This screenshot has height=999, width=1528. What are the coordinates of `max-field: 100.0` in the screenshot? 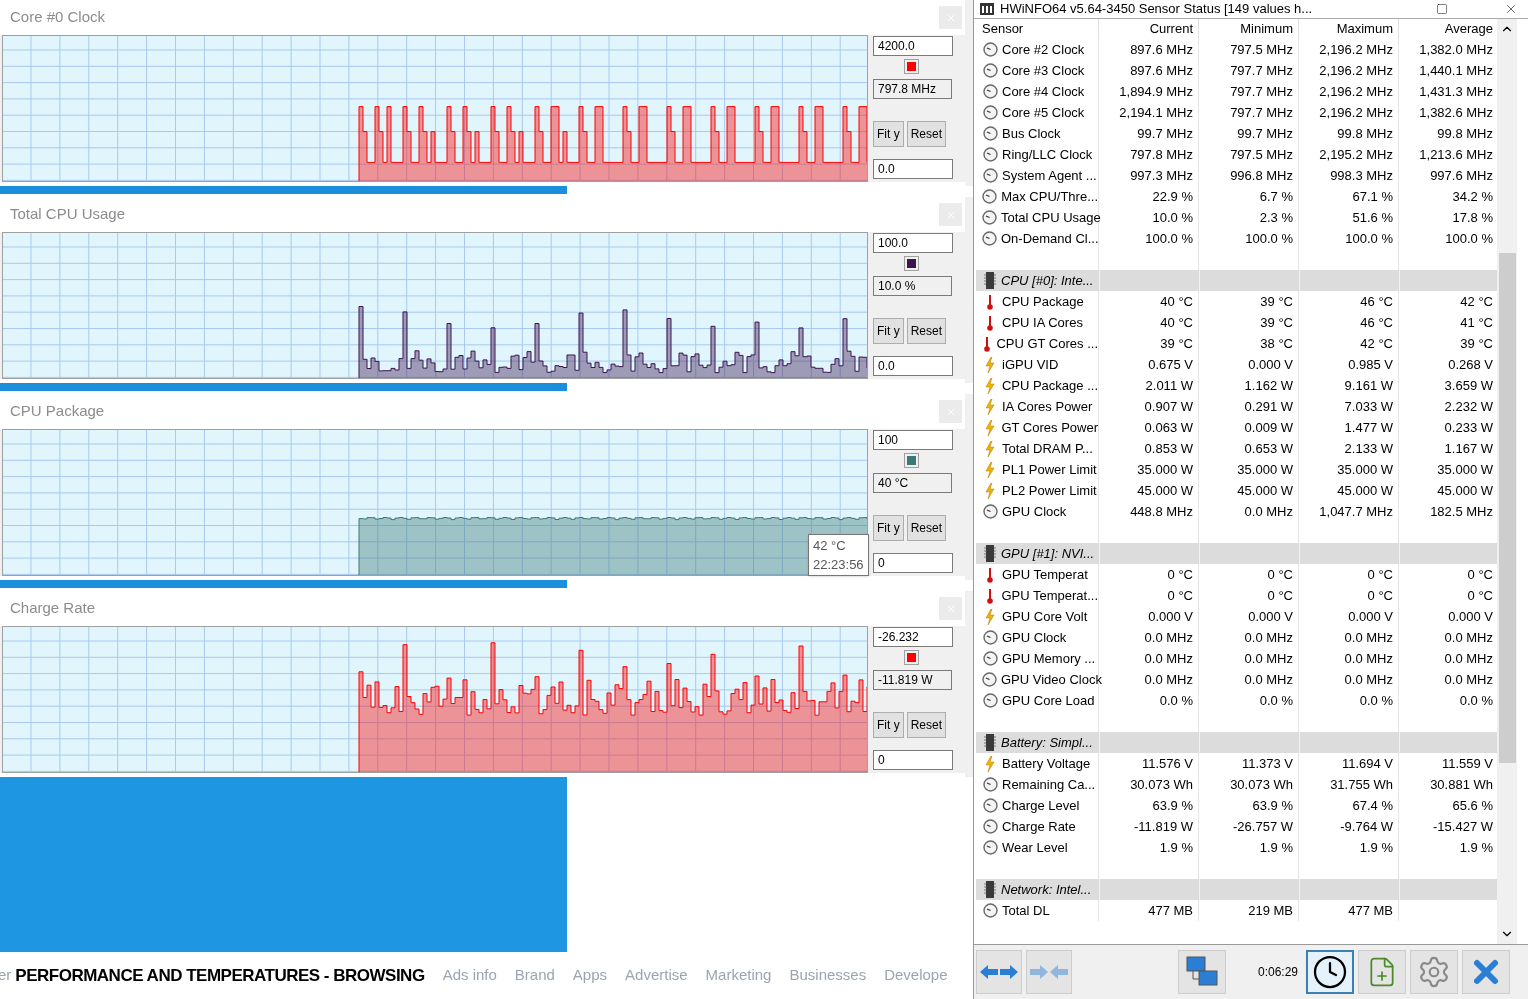 It's located at (913, 243).